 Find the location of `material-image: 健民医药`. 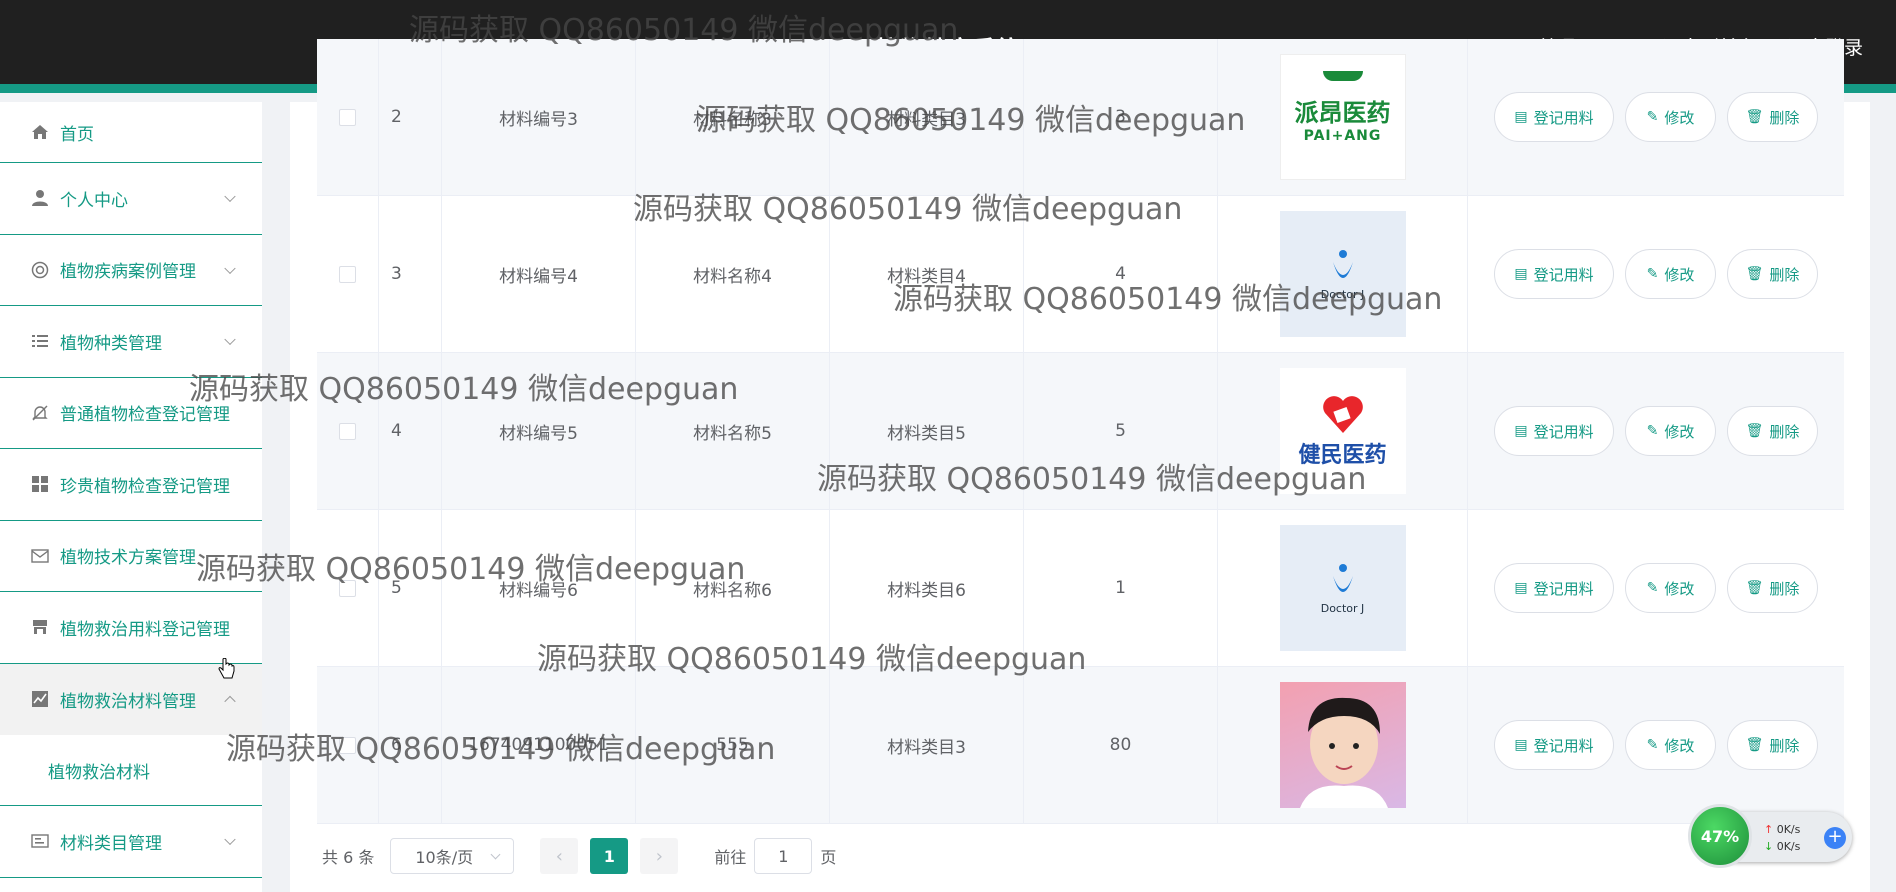

material-image: 健民医药 is located at coordinates (1342, 431).